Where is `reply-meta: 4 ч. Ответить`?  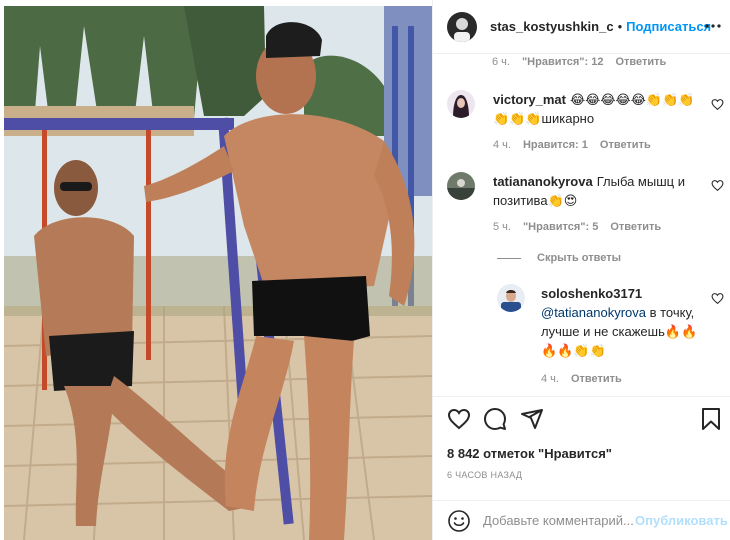
reply-meta: 4 ч. Ответить is located at coordinates (623, 379).